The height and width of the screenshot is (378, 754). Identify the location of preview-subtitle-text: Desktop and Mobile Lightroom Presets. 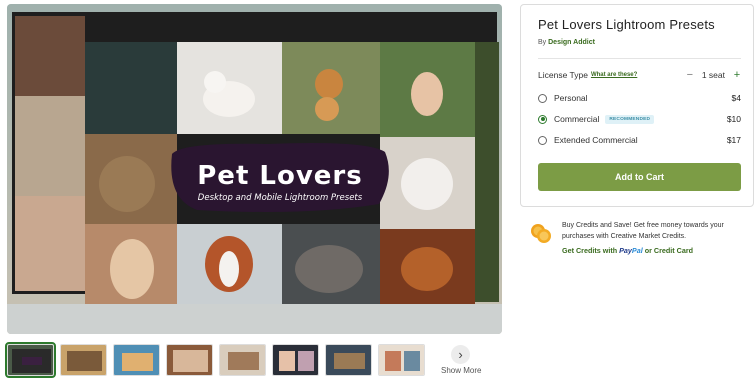
(280, 198).